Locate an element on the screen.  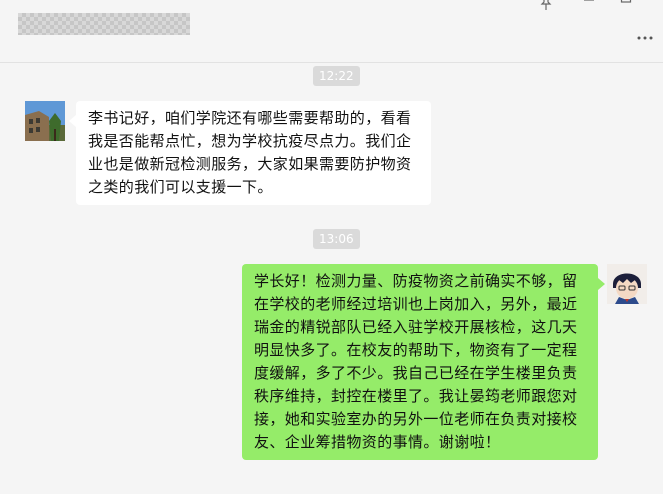
pin-icon is located at coordinates (546, 6).